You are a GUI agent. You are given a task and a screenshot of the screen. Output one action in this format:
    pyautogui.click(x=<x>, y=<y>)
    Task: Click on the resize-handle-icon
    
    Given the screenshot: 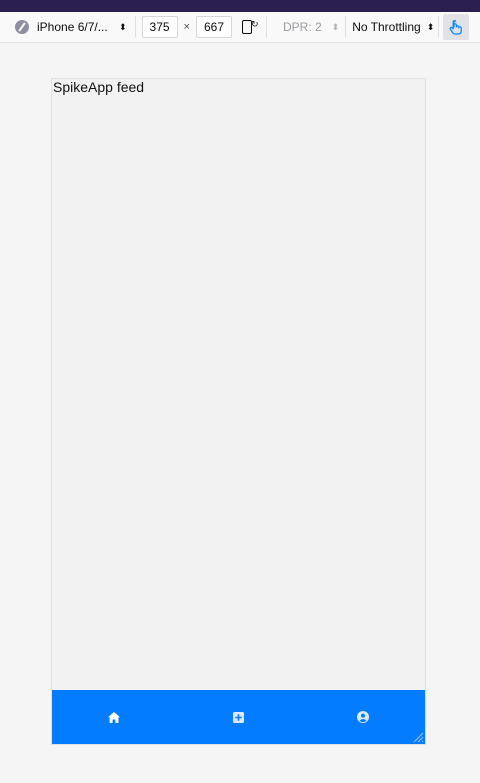 What is the action you would take?
    pyautogui.click(x=418, y=737)
    